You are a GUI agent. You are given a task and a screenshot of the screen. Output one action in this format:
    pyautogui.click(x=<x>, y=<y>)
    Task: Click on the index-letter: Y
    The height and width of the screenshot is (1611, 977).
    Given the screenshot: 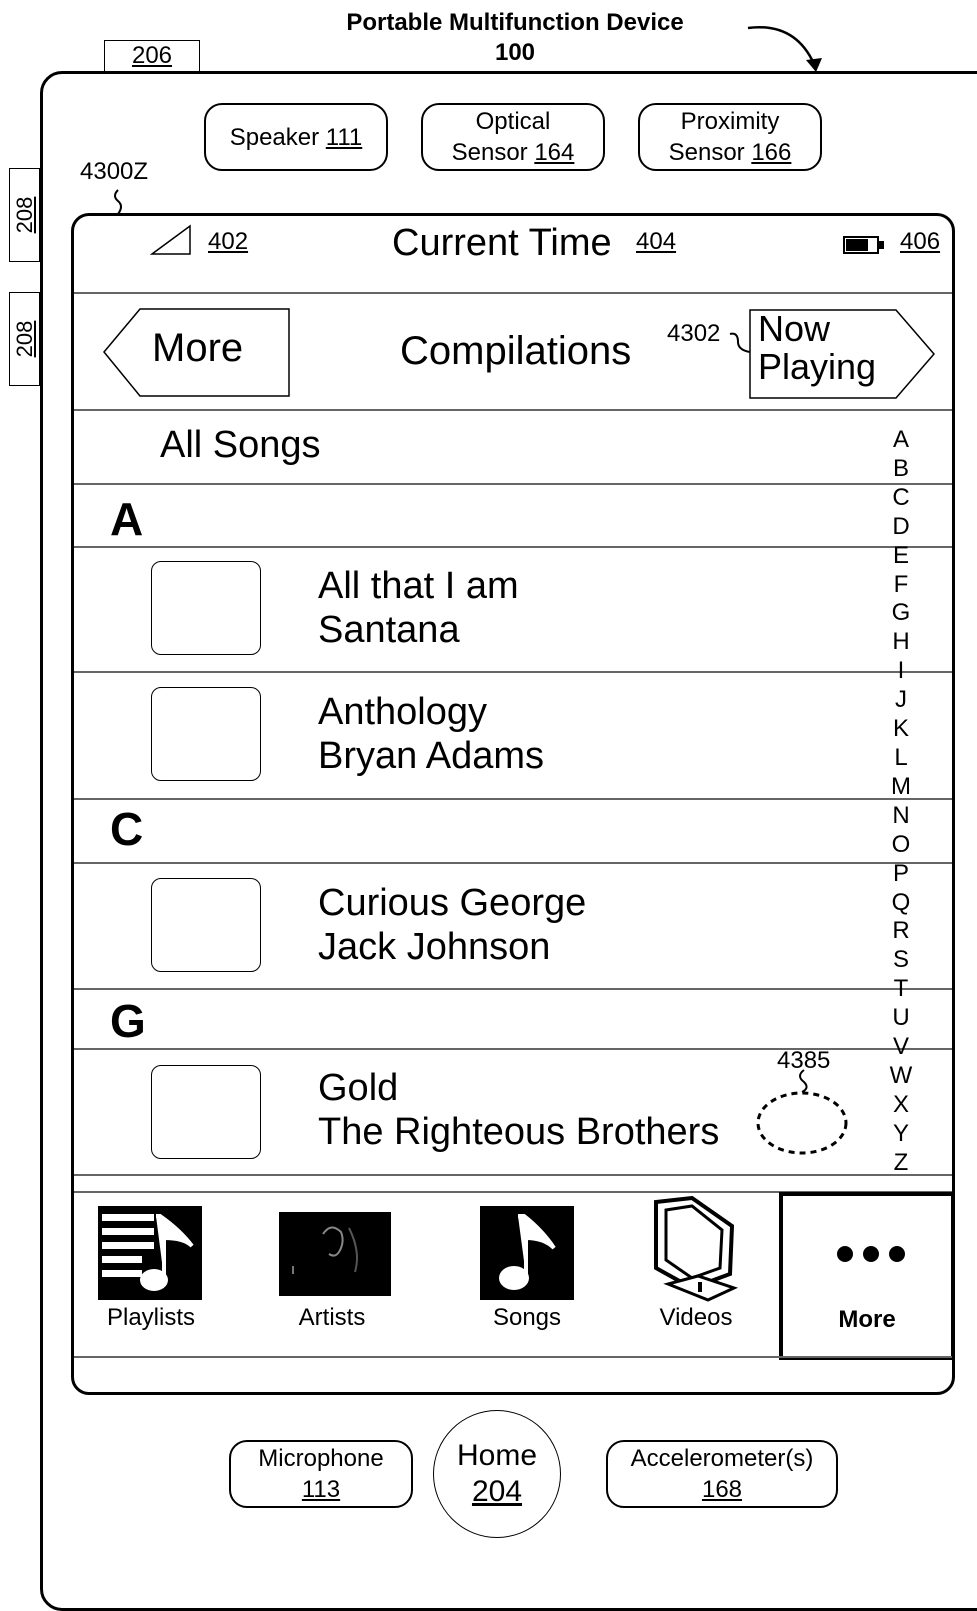 What is the action you would take?
    pyautogui.click(x=901, y=1134)
    